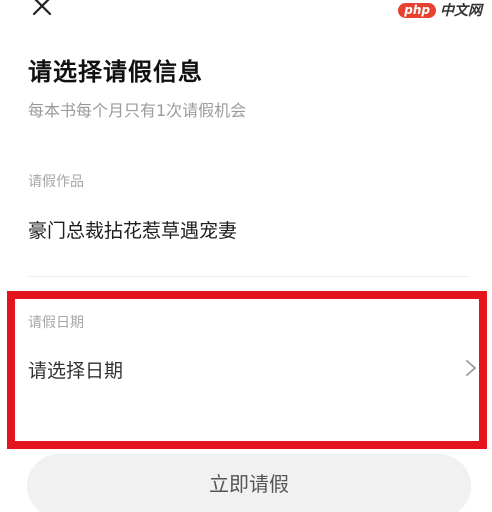 This screenshot has width=492, height=512. Describe the element at coordinates (133, 231) in the screenshot. I see `work-value: 豪门总裁拈花惹草遇宠妻` at that location.